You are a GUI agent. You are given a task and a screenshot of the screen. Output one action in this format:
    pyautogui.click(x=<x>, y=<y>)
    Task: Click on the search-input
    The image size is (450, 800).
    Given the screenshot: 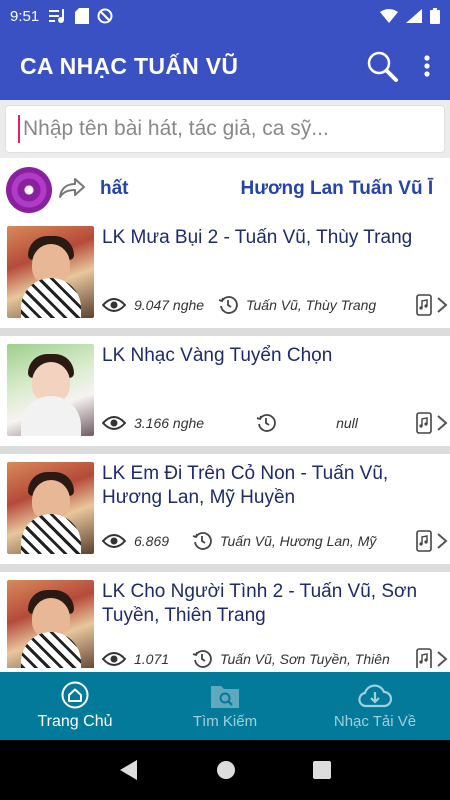 What is the action you would take?
    pyautogui.click(x=227, y=129)
    